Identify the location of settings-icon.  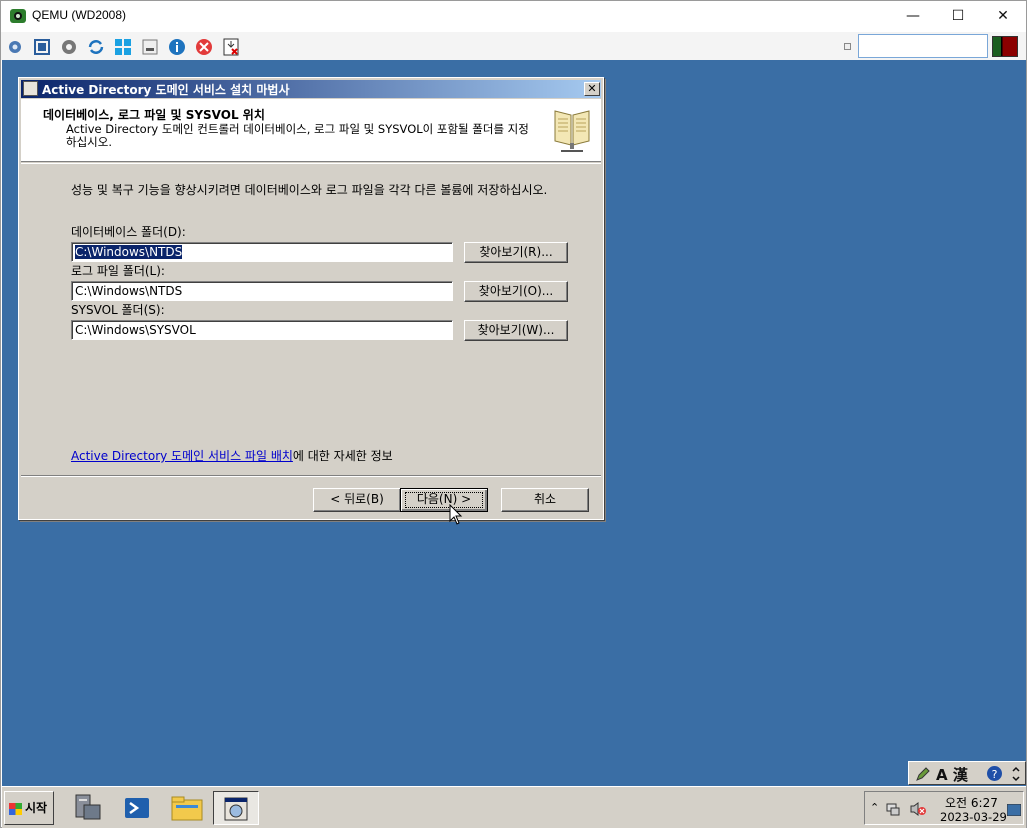
(69, 47).